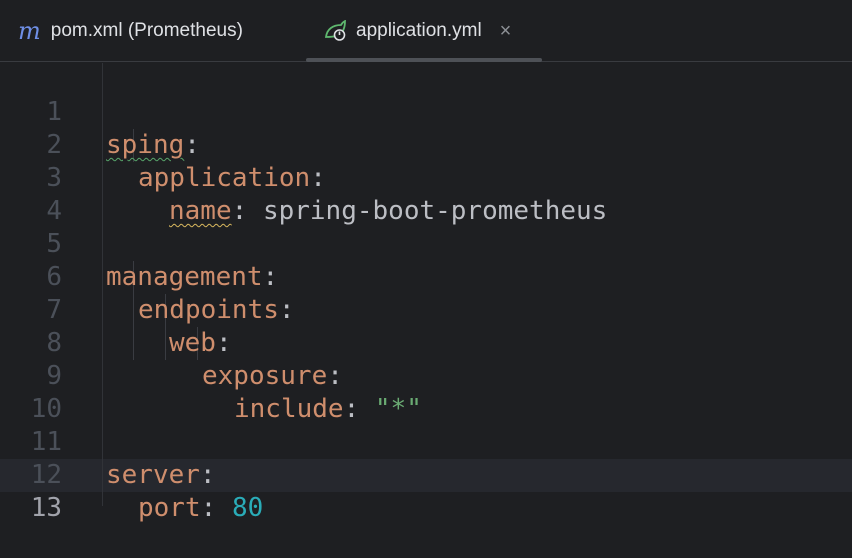  What do you see at coordinates (424, 60) in the screenshot?
I see `active-tab-indicator` at bounding box center [424, 60].